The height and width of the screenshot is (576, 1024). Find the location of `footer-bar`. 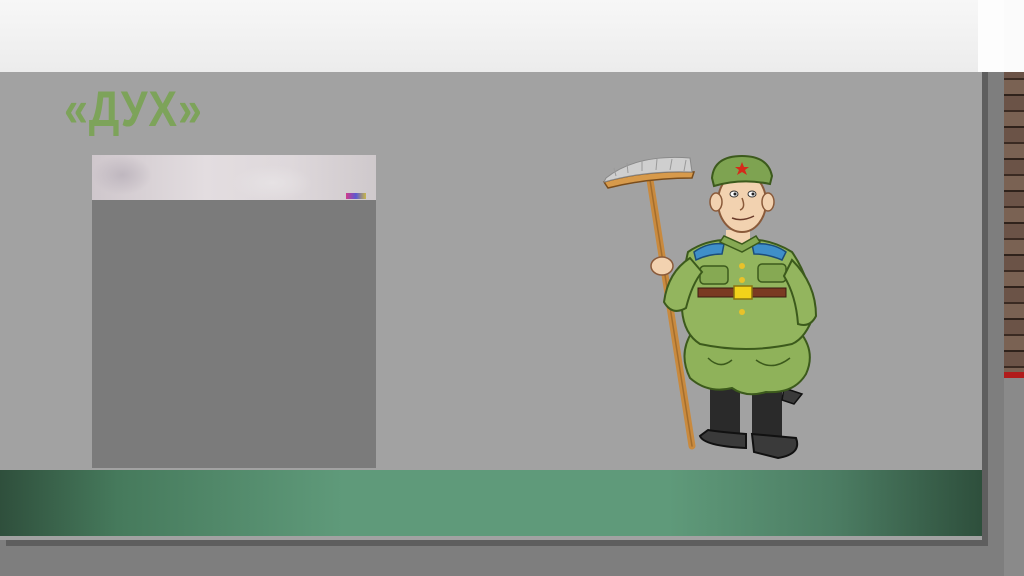

footer-bar is located at coordinates (491, 503).